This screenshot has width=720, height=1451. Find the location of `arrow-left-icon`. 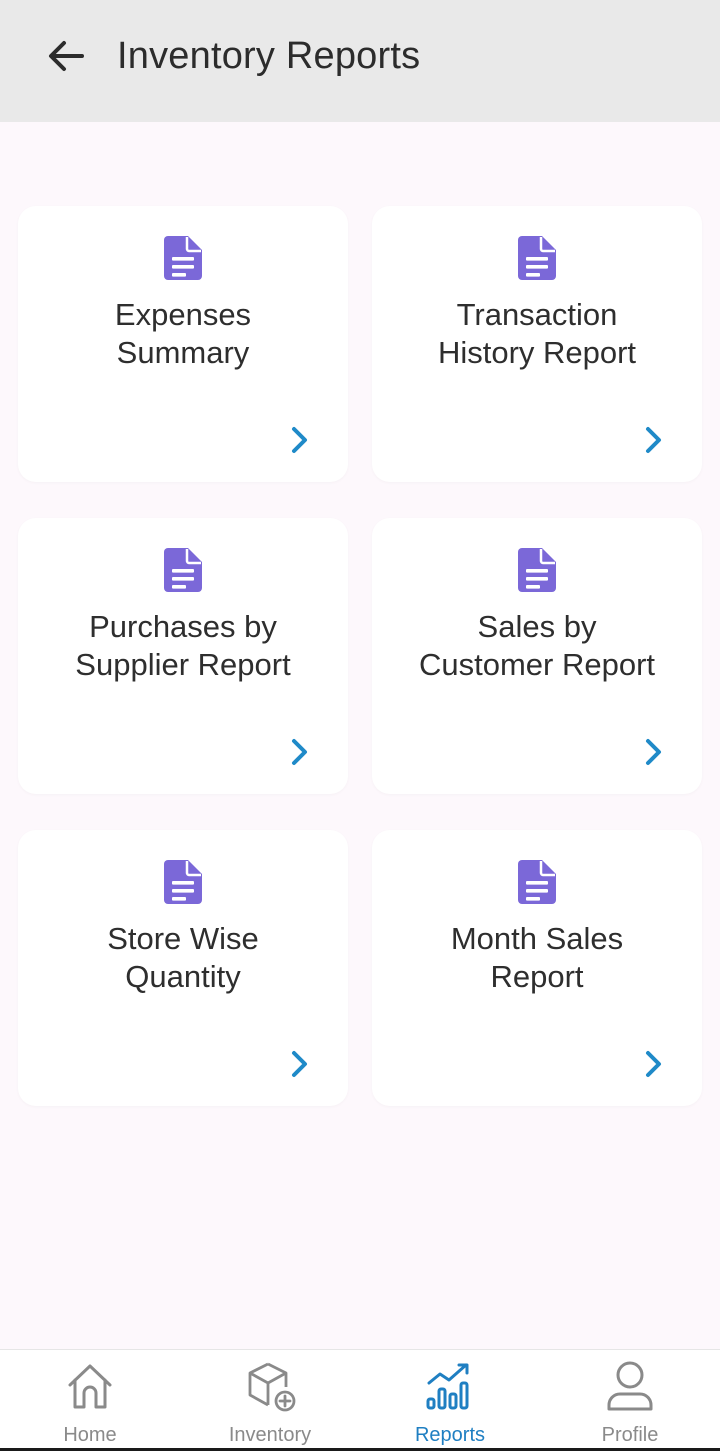

arrow-left-icon is located at coordinates (66, 56).